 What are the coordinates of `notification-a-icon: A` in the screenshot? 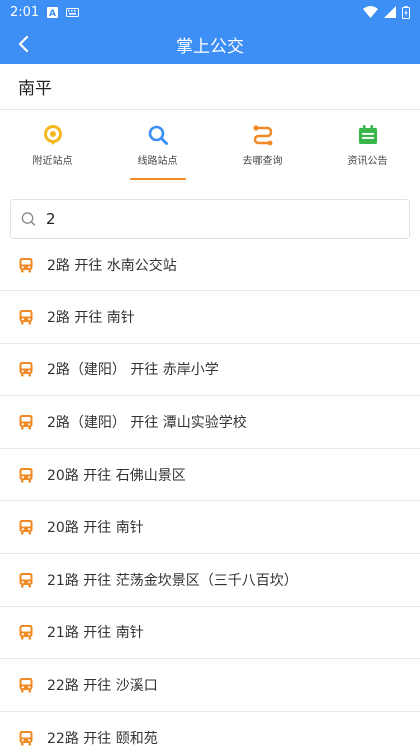 It's located at (53, 12).